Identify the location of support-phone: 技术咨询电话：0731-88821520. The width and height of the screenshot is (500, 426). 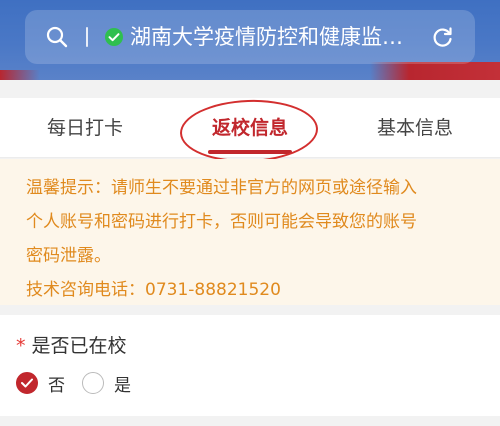
(153, 290).